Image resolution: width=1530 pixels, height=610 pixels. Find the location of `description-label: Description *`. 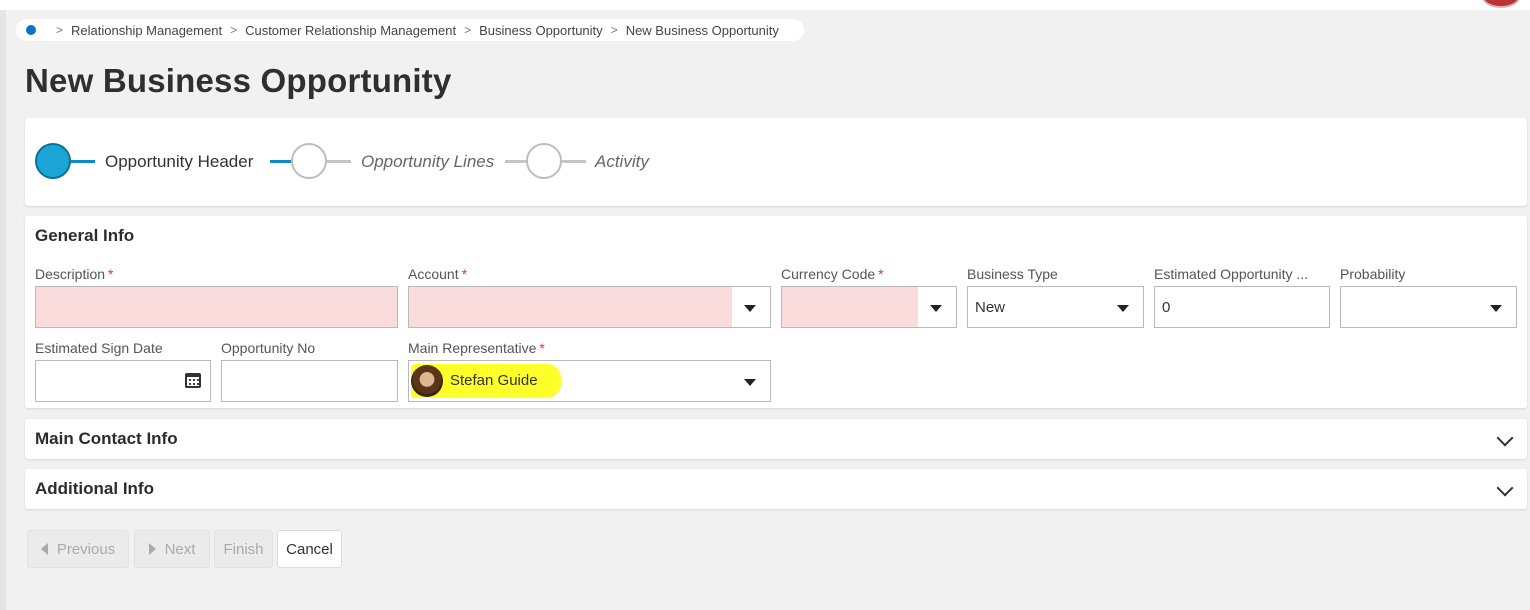

description-label: Description * is located at coordinates (74, 274).